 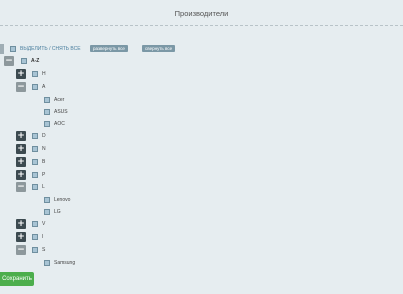 What do you see at coordinates (50, 49) in the screenshot?
I see `select-all-label: ВЫДЕЛИТЬ / СНЯТЬ ВСЕ` at bounding box center [50, 49].